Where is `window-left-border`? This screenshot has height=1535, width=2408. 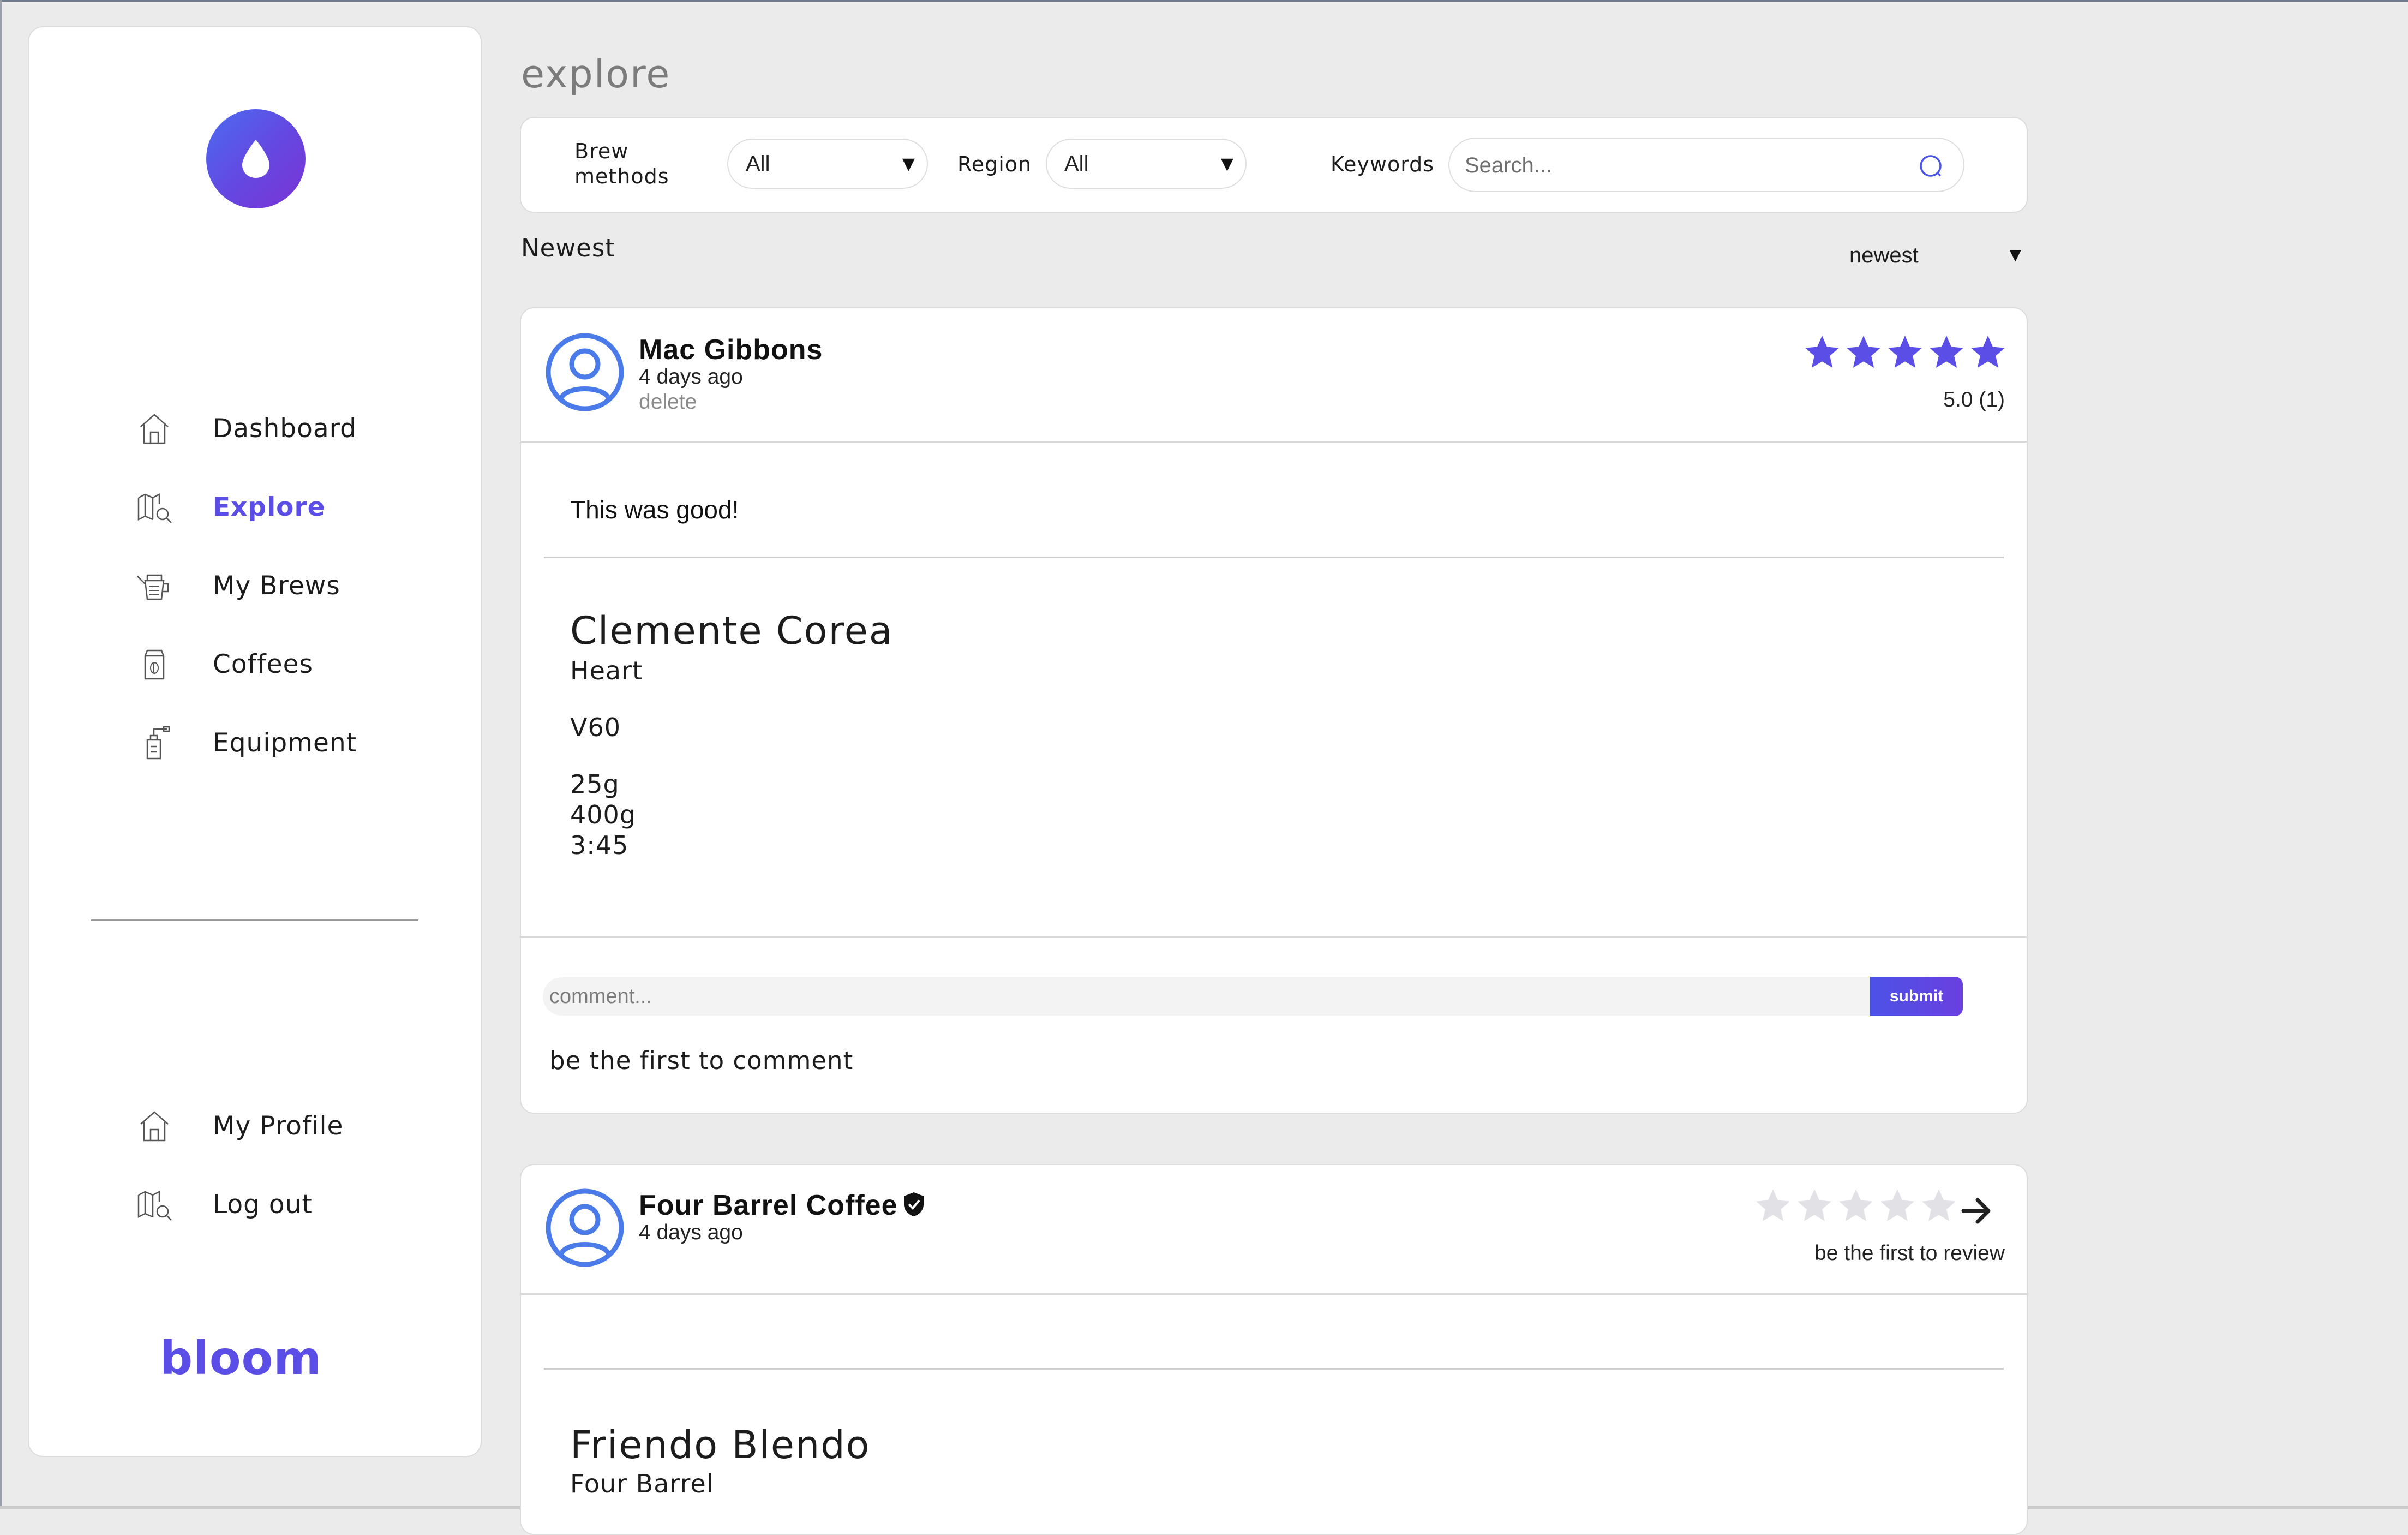 window-left-border is located at coordinates (1, 755).